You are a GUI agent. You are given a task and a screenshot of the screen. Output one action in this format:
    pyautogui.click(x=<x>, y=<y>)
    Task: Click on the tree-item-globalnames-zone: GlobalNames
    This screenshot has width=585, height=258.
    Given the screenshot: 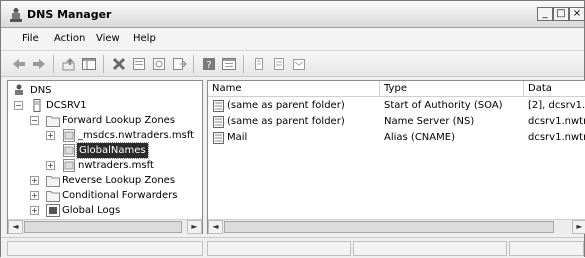 What is the action you would take?
    pyautogui.click(x=105, y=150)
    